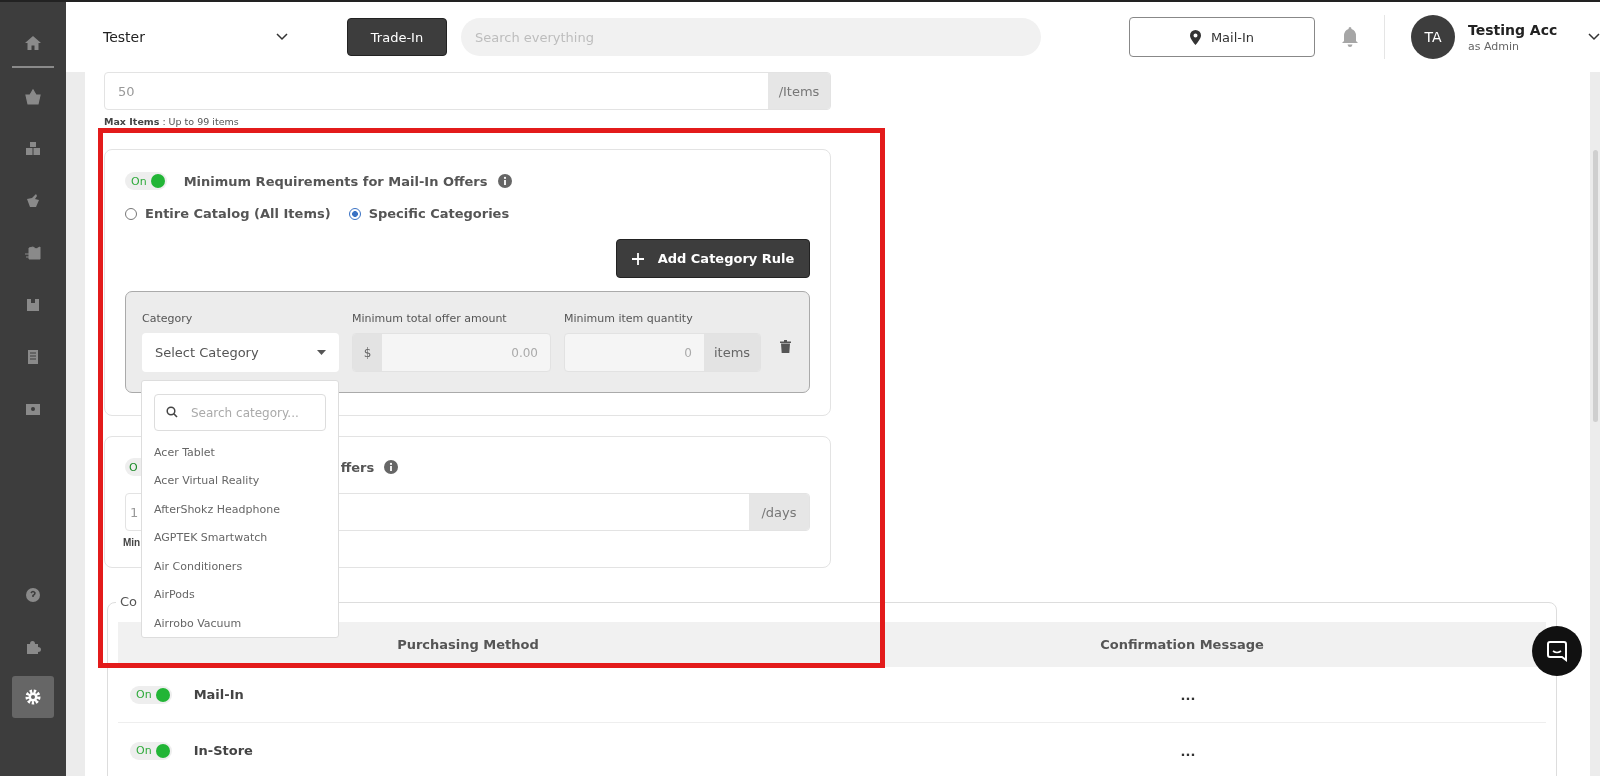 Image resolution: width=1600 pixels, height=776 pixels. Describe the element at coordinates (785, 346) in the screenshot. I see `trash-icon` at that location.